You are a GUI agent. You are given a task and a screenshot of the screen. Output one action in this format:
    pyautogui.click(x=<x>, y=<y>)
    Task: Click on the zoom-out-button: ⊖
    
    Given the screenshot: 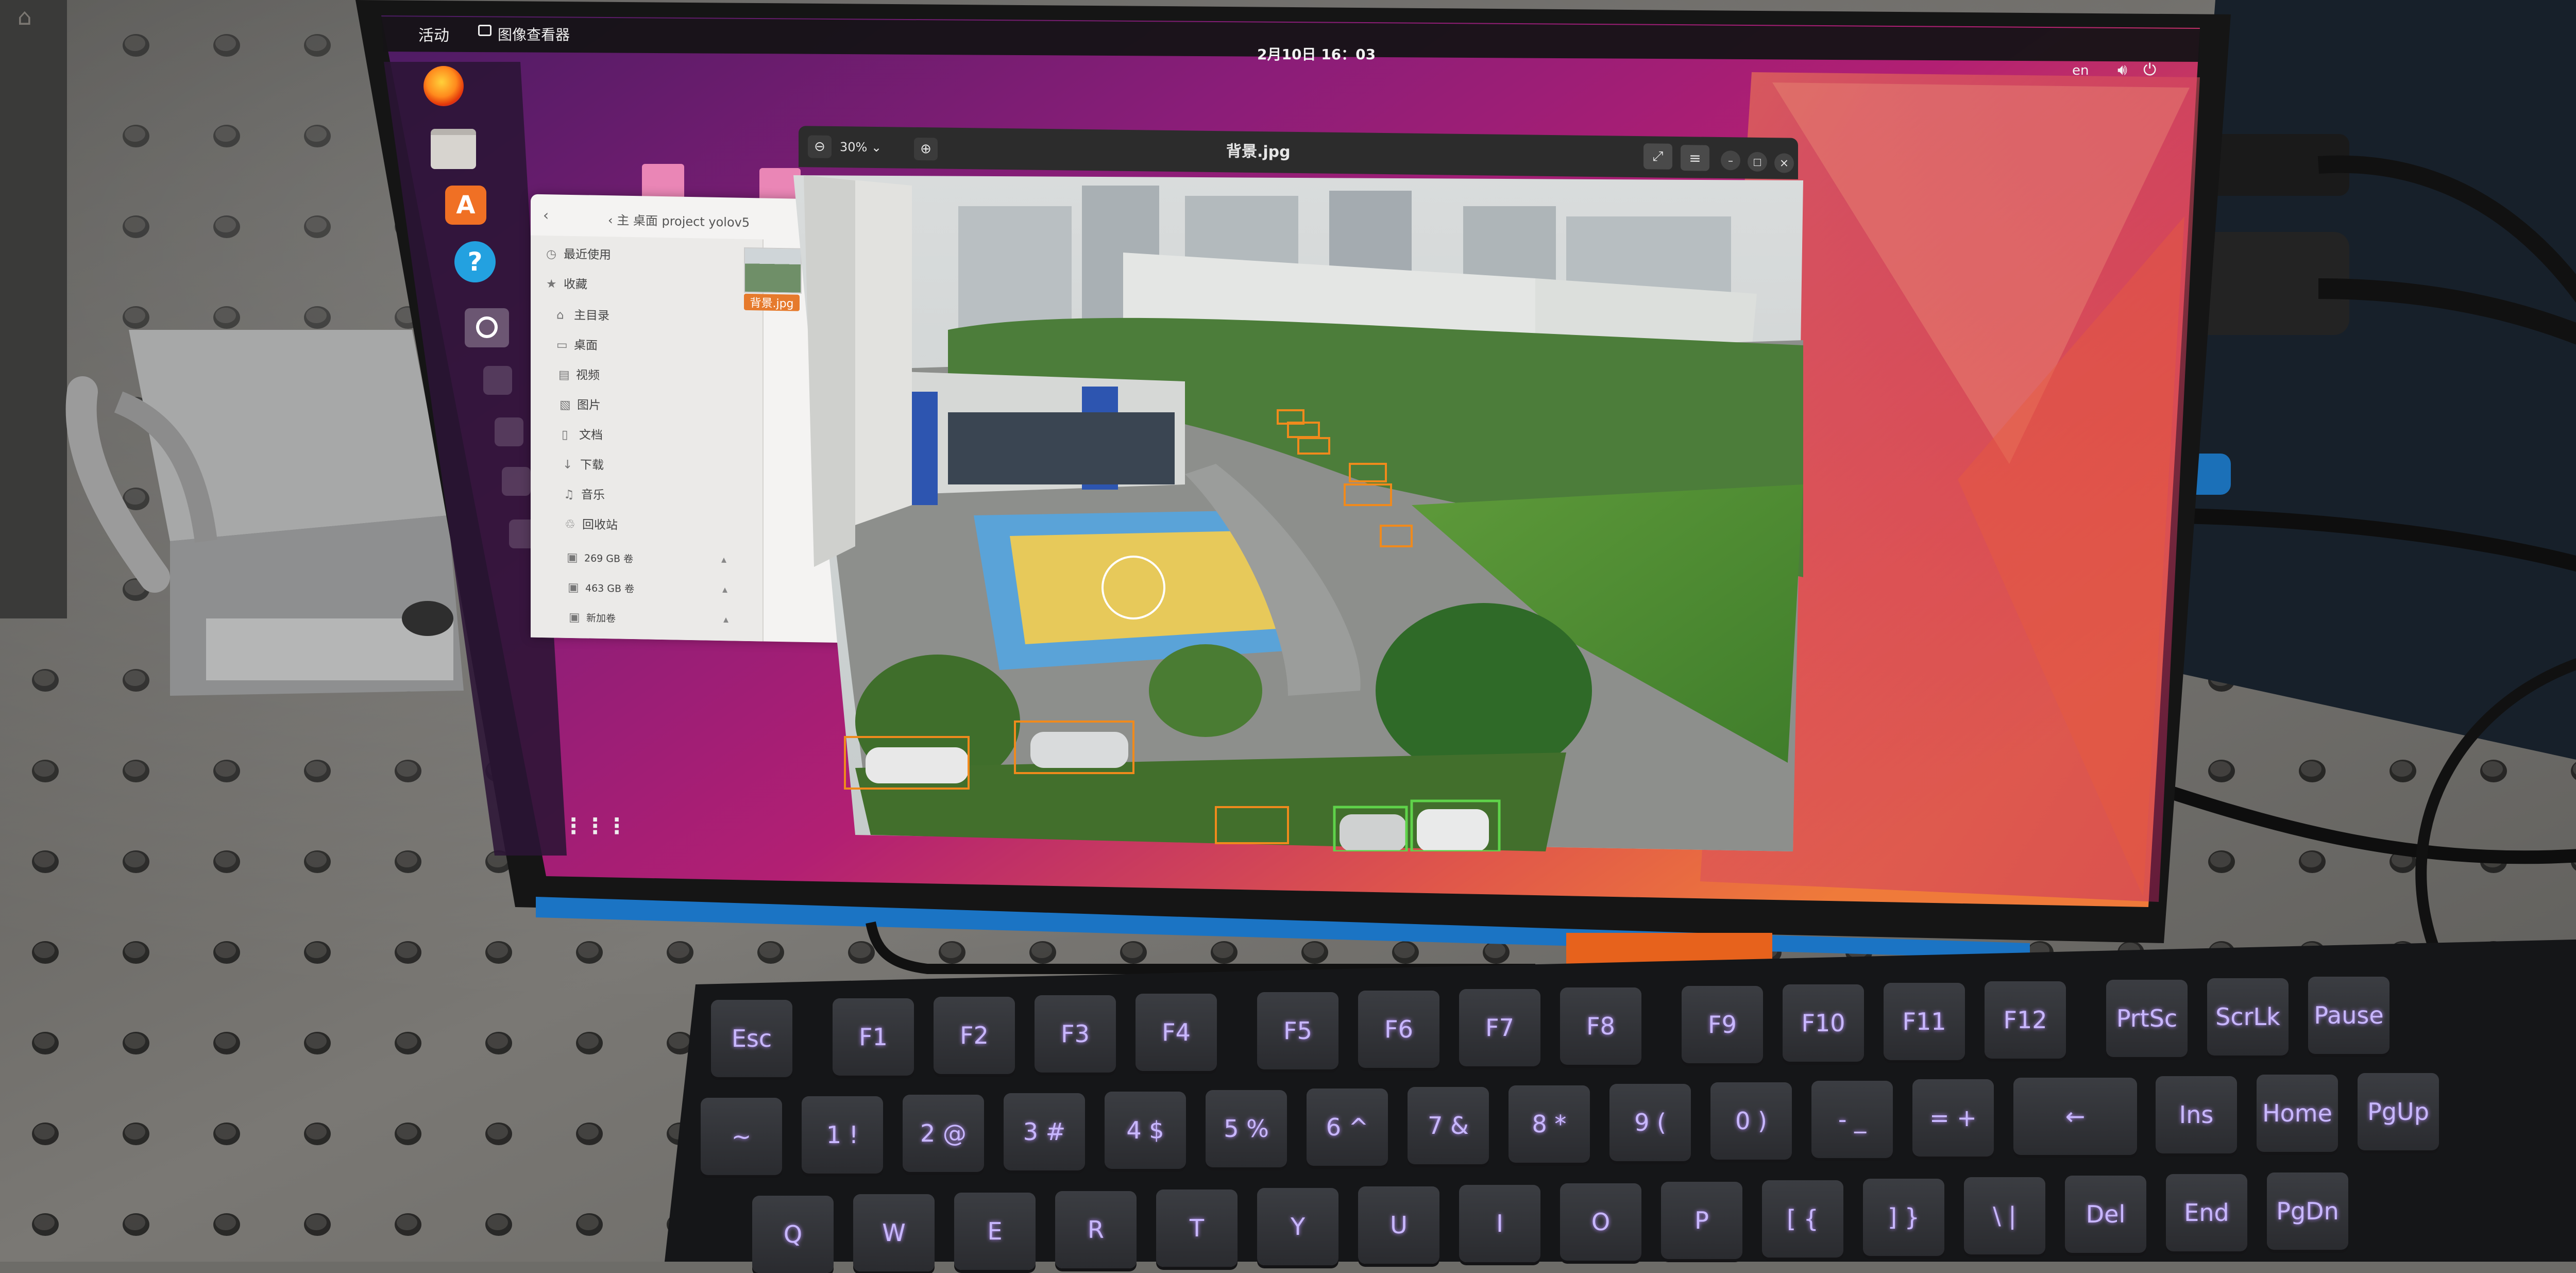 What is the action you would take?
    pyautogui.click(x=820, y=146)
    